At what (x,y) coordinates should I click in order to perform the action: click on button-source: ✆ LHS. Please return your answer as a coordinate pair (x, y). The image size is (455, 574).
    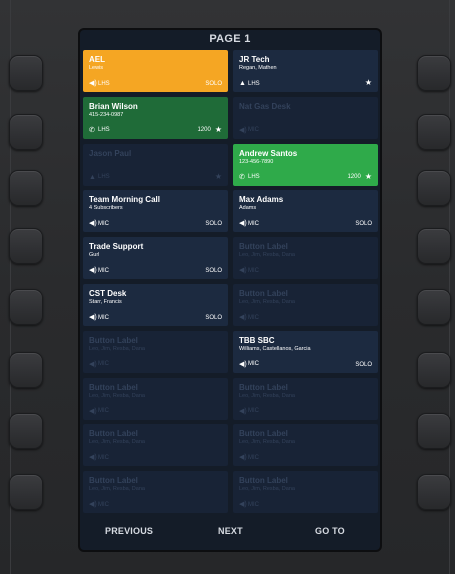
    Looking at the image, I should click on (99, 130).